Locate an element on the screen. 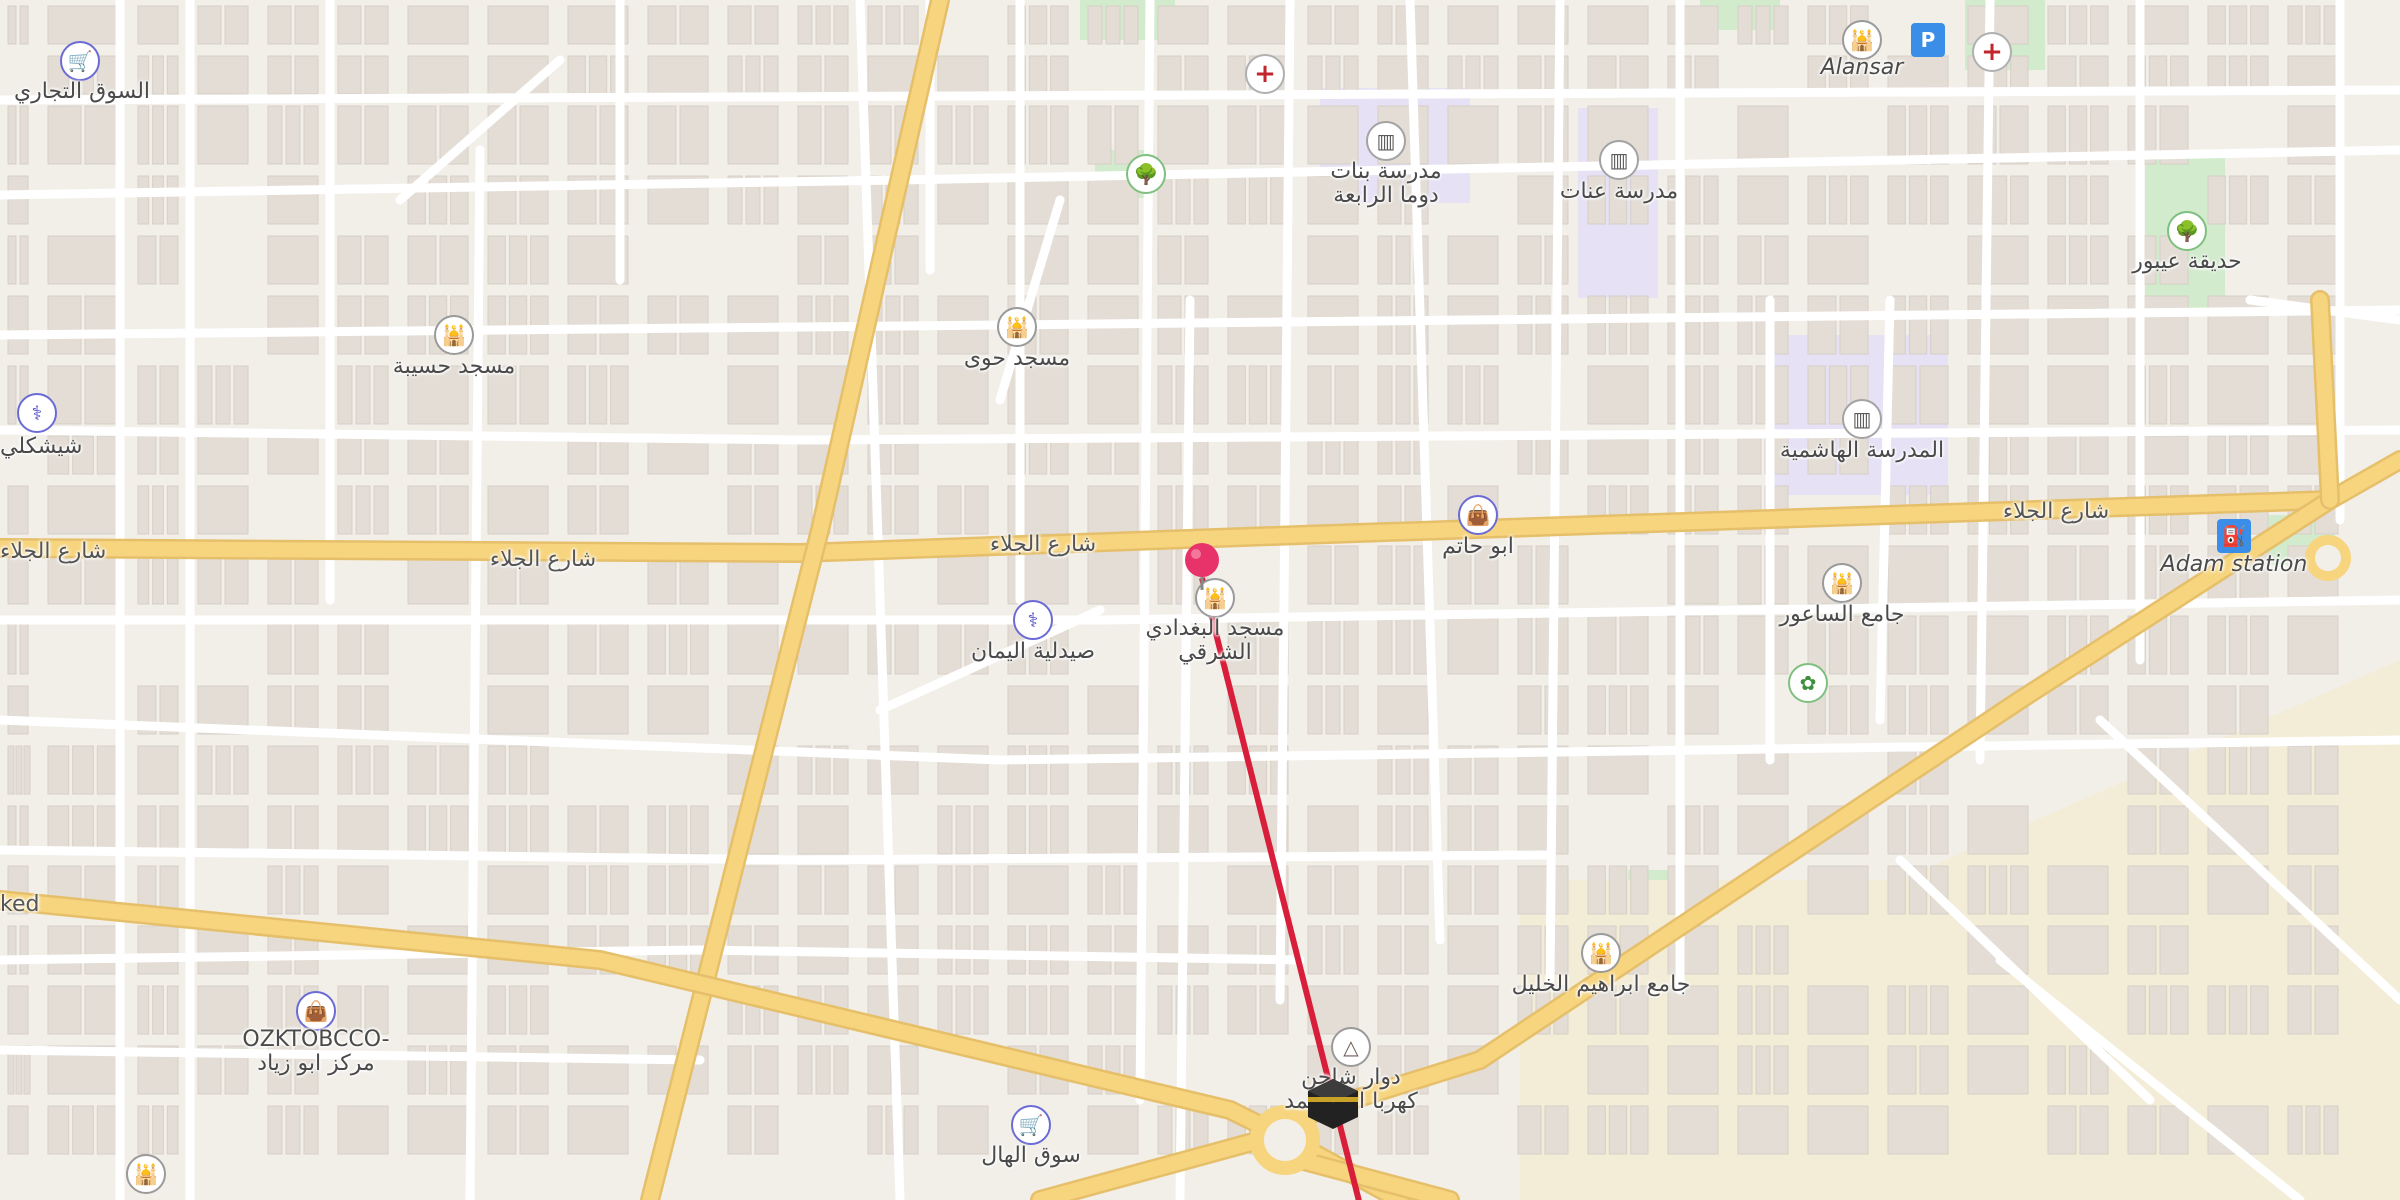  place-label: ابو حاتم is located at coordinates (1478, 547).